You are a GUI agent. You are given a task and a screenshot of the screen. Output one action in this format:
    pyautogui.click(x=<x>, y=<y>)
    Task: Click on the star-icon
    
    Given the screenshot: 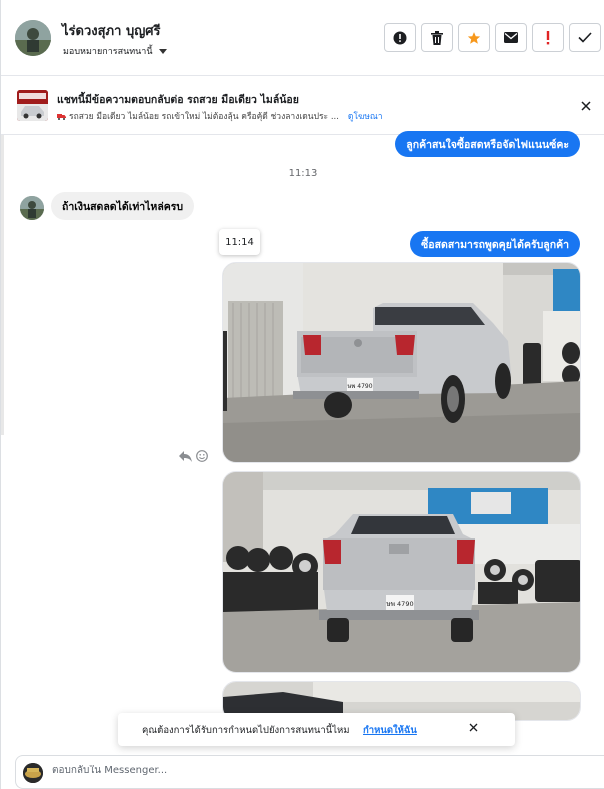 What is the action you would take?
    pyautogui.click(x=474, y=37)
    